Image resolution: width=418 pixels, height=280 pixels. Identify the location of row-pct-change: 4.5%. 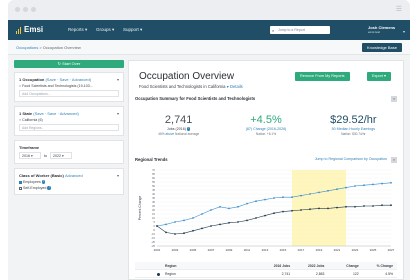
(389, 273).